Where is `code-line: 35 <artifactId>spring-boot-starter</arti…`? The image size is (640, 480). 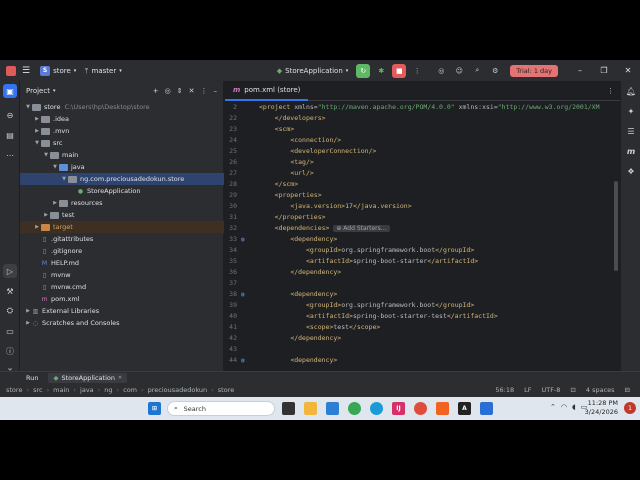 code-line: 35 <artifactId>spring-boot-starter</arti… is located at coordinates (422, 261).